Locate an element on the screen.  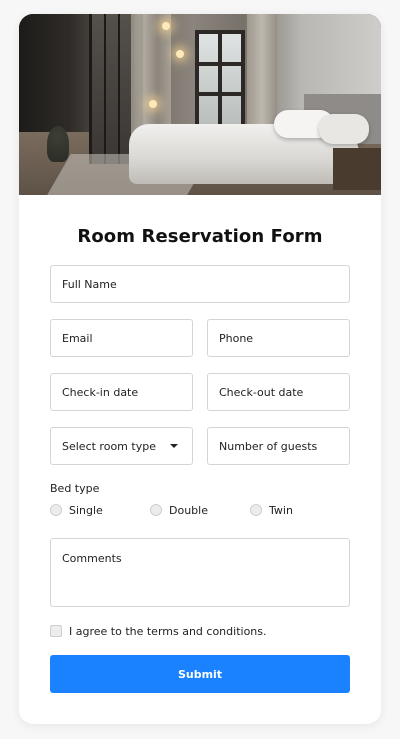
checkin-placeholder: Check-in date is located at coordinates (100, 392).